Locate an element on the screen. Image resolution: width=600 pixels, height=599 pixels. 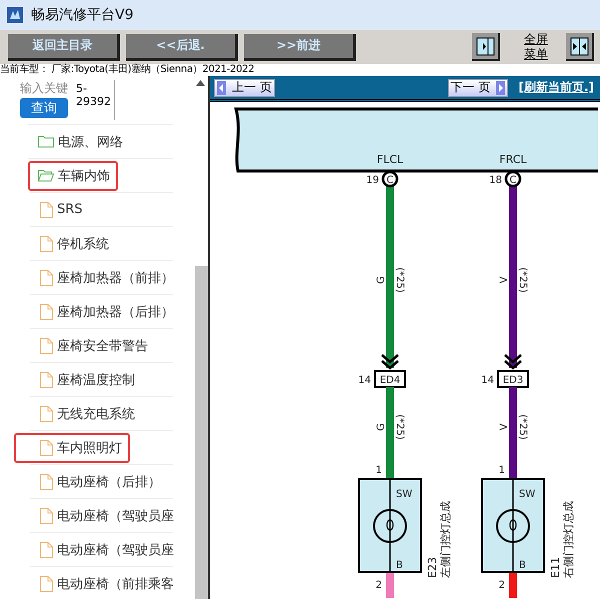
fullscreen-menu-link: 全屏 is located at coordinates (536, 39).